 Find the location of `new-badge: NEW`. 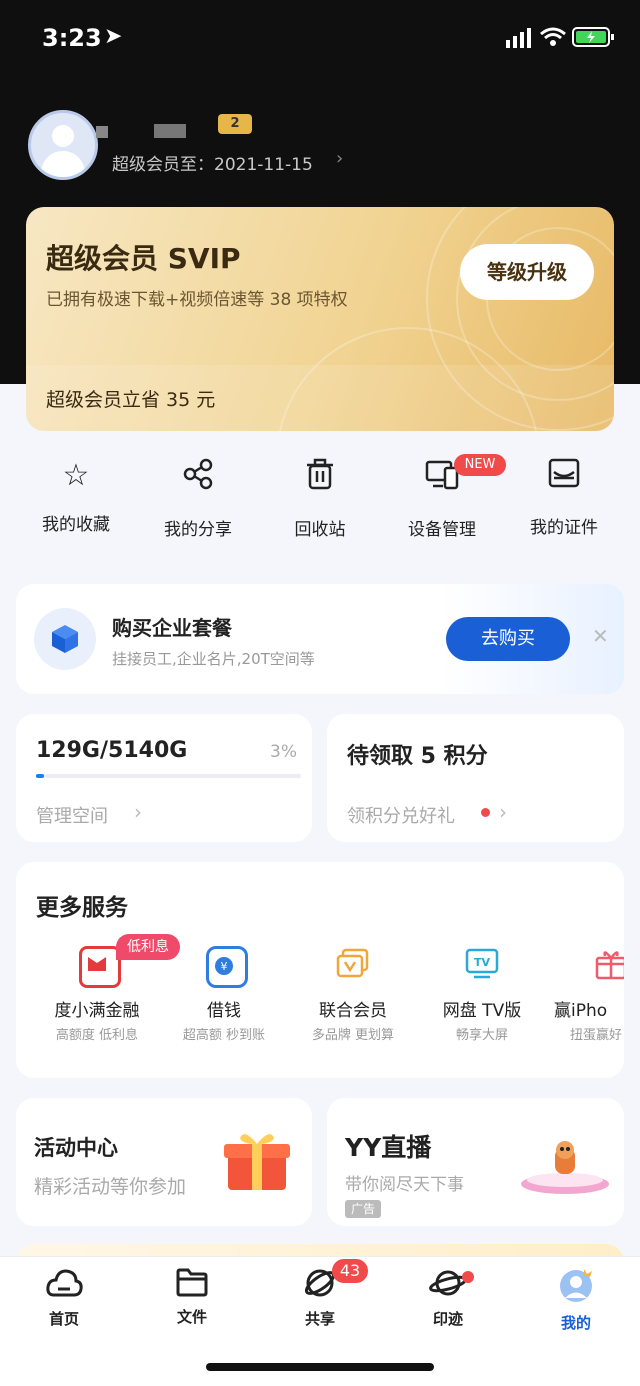

new-badge: NEW is located at coordinates (480, 465).